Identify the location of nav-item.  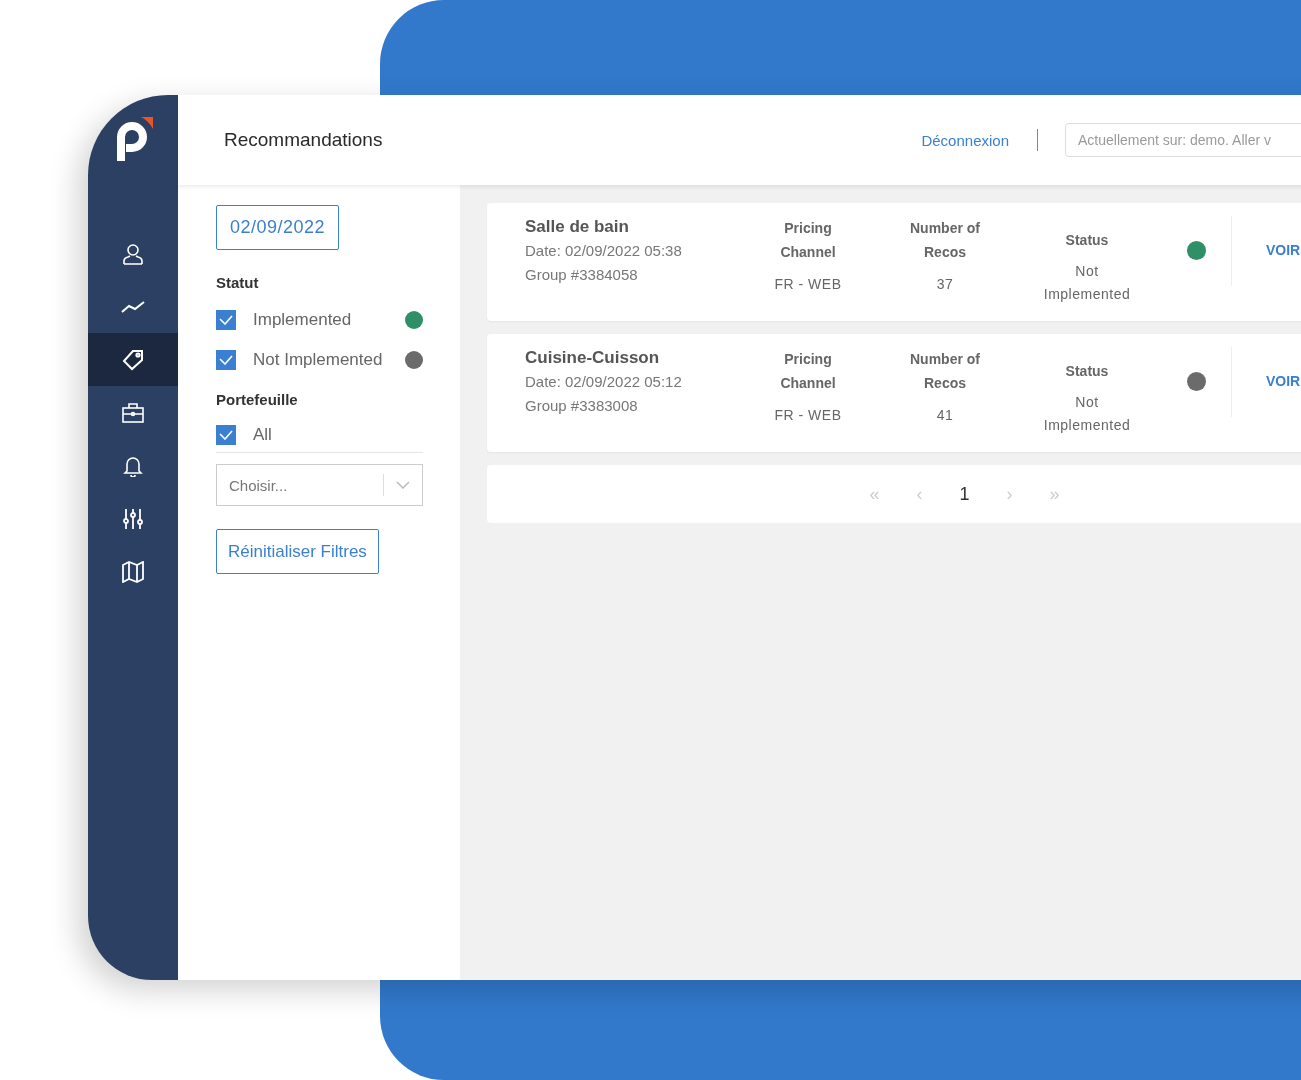
(133, 359).